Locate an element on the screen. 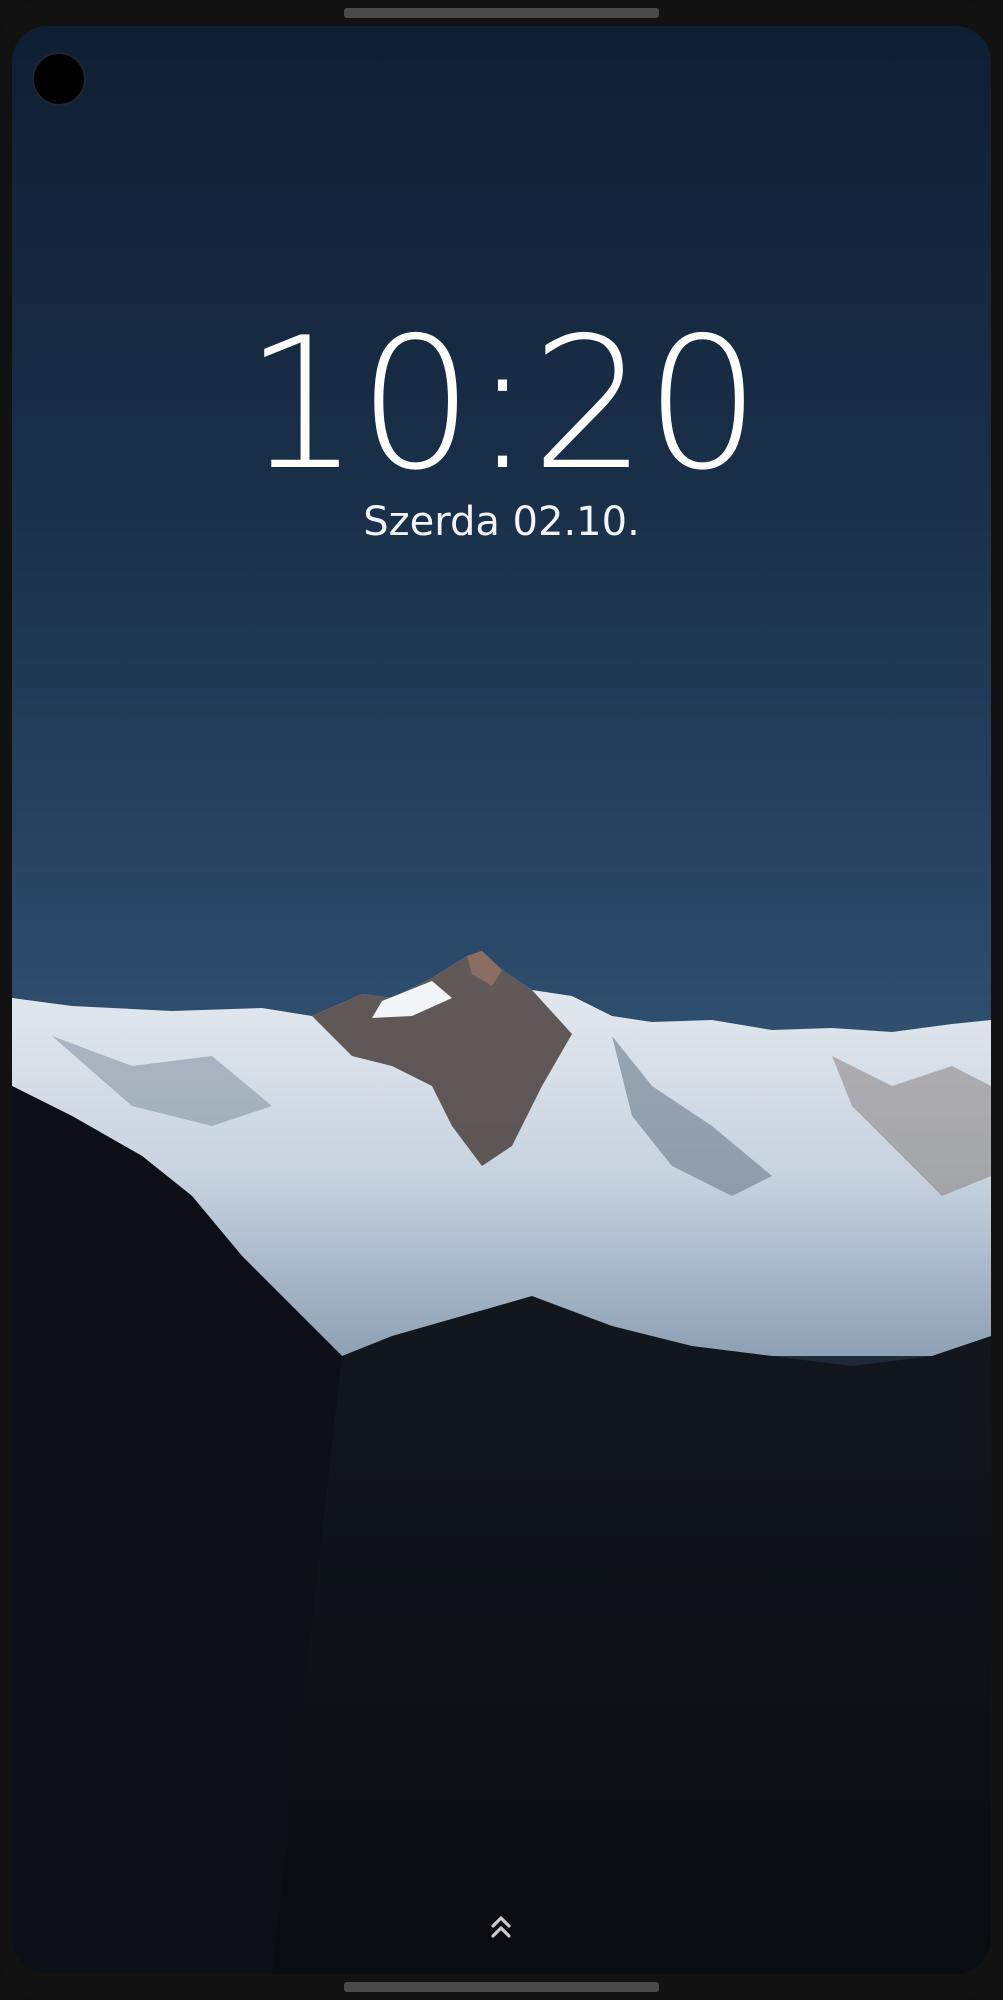 This screenshot has width=1003, height=2000. lockscreen-clock: 10:20 is located at coordinates (502, 404).